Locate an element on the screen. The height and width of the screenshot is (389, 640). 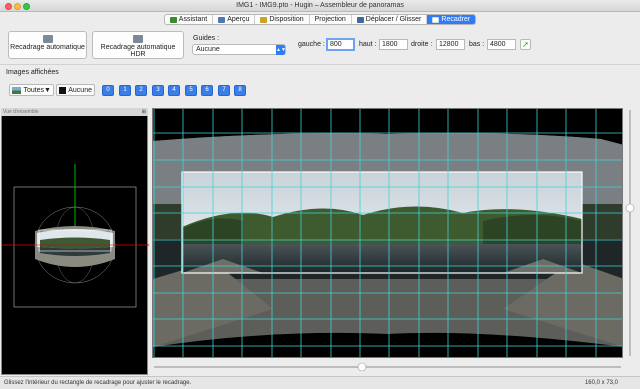
image-toggle-7: 7 is located at coordinates (224, 90).